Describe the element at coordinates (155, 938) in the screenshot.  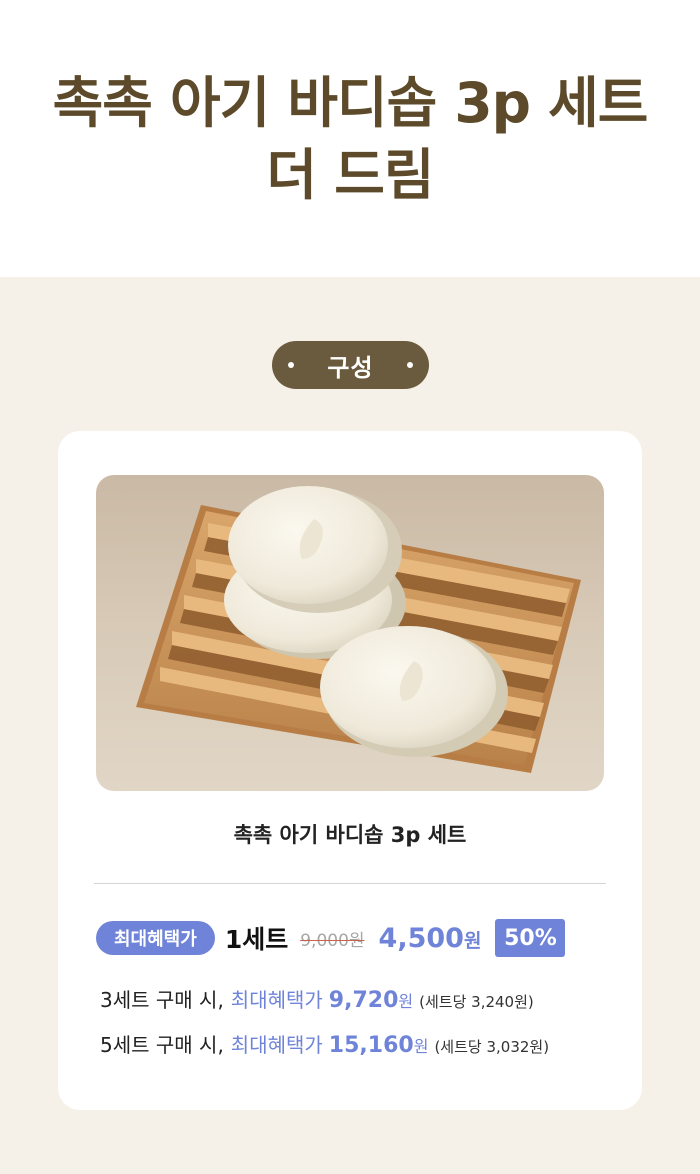
I see `best-benefit-badge: 최대혜택가` at that location.